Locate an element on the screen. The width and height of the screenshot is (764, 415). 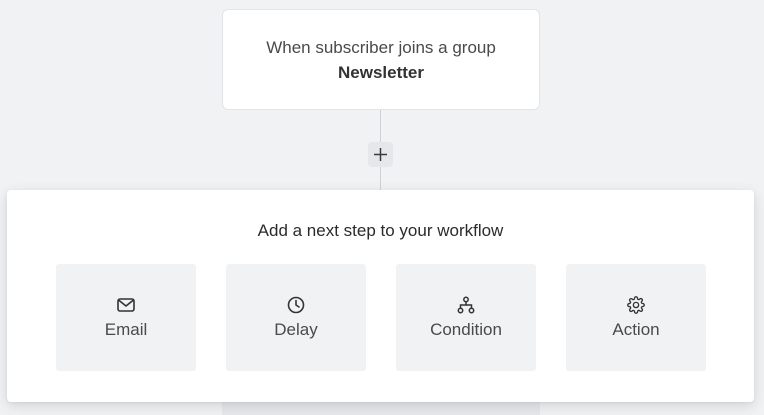
action-option: Action is located at coordinates (636, 317).